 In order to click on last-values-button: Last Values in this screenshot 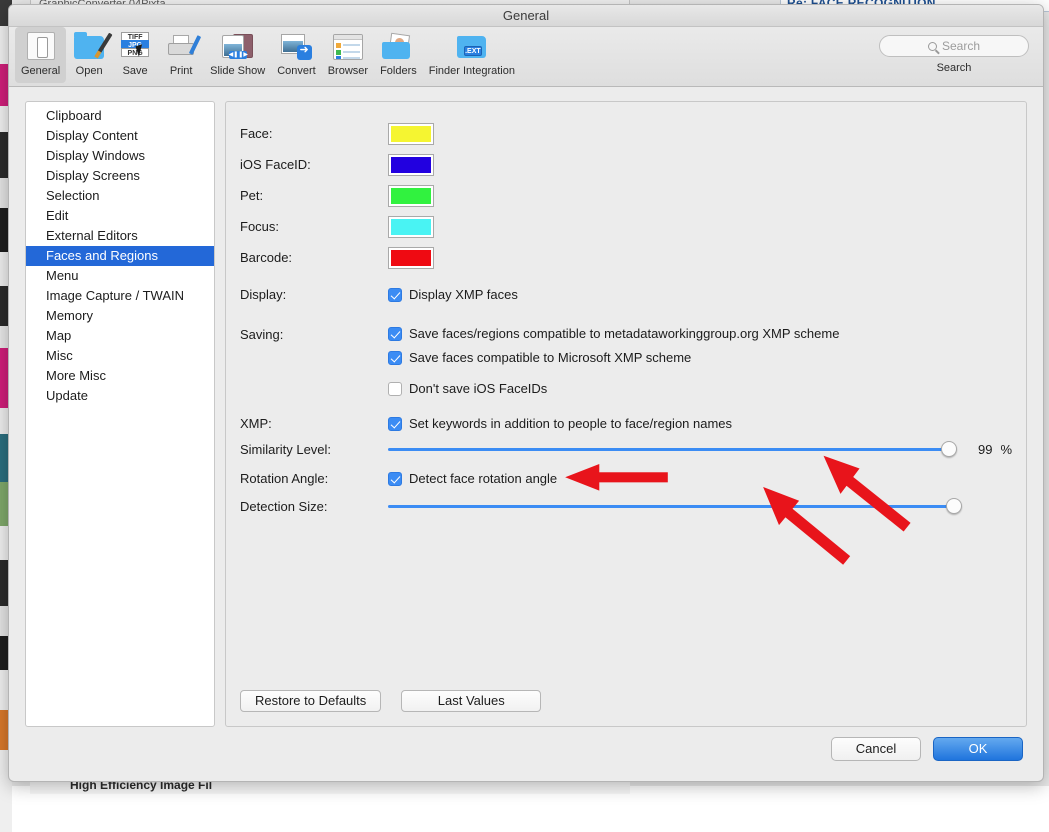, I will do `click(471, 701)`.